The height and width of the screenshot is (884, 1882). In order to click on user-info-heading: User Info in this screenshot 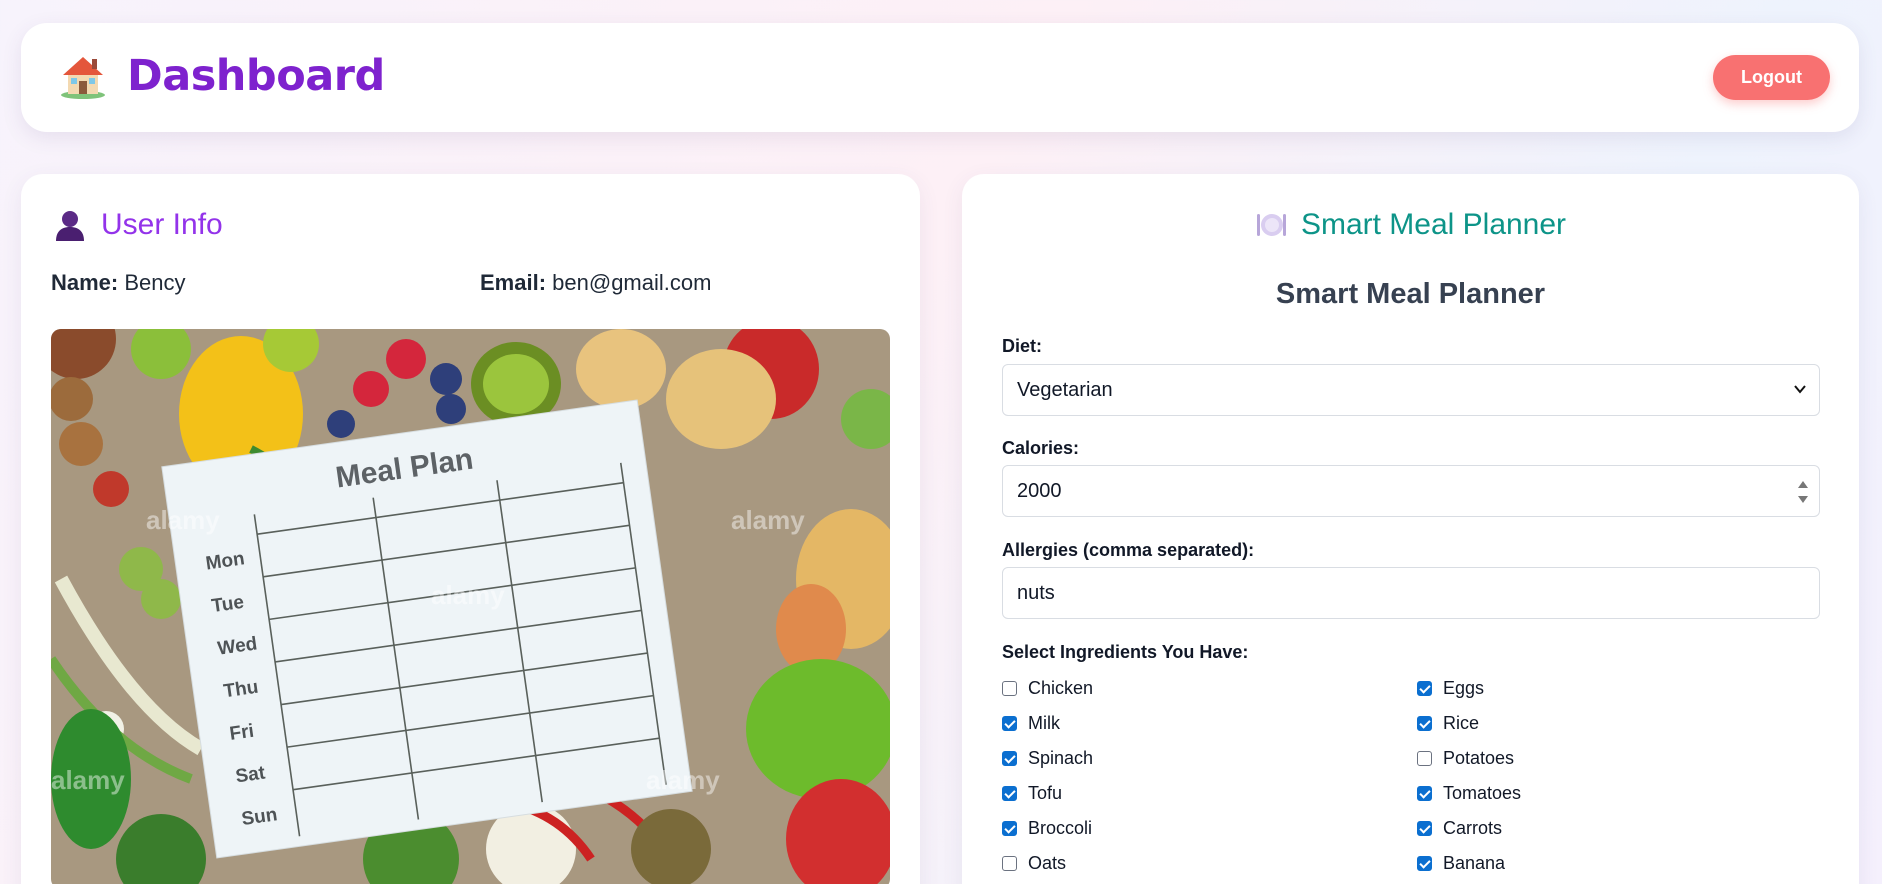, I will do `click(139, 225)`.